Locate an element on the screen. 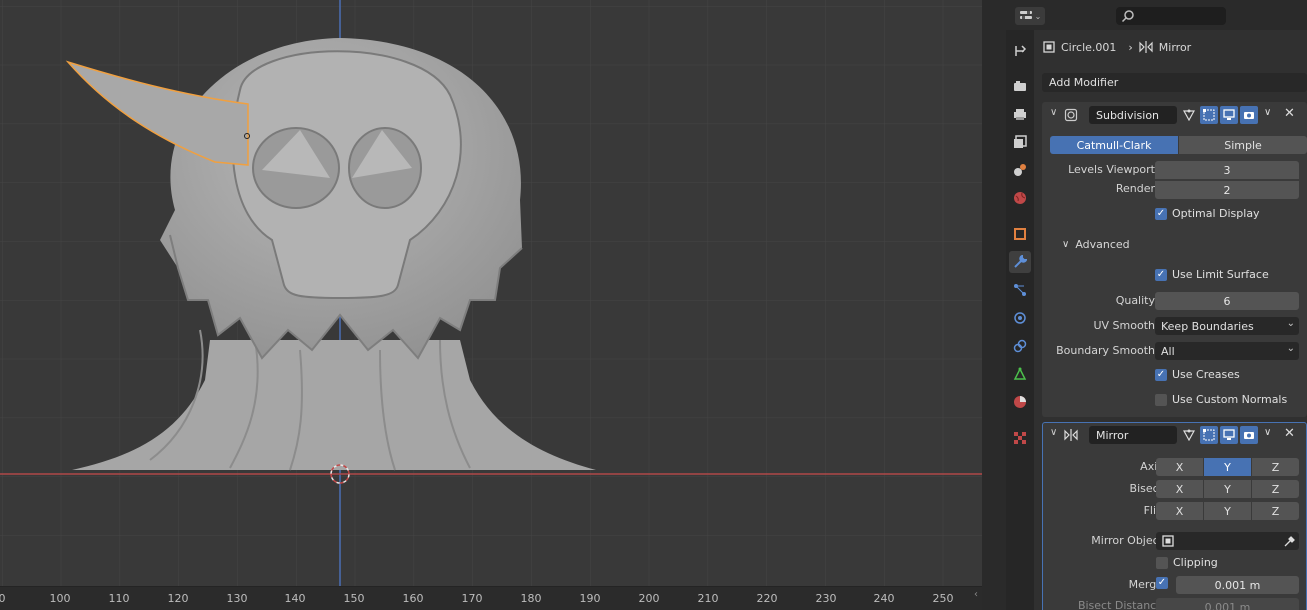  use-custom-normals-label: Use Custom Normals is located at coordinates (1230, 399).